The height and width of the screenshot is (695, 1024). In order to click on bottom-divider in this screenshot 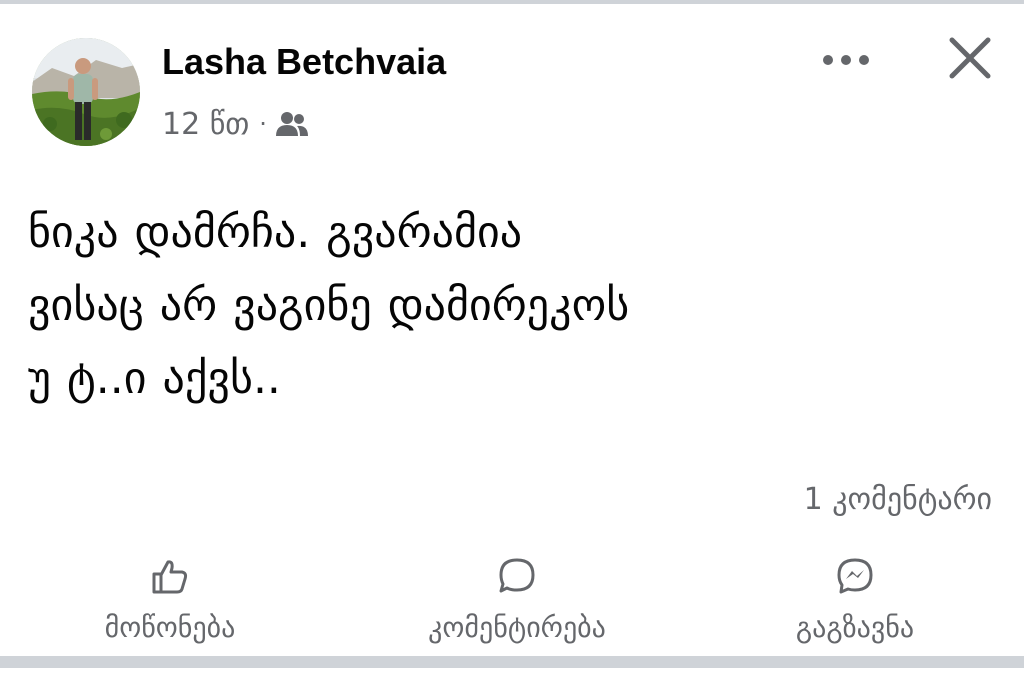, I will do `click(512, 662)`.